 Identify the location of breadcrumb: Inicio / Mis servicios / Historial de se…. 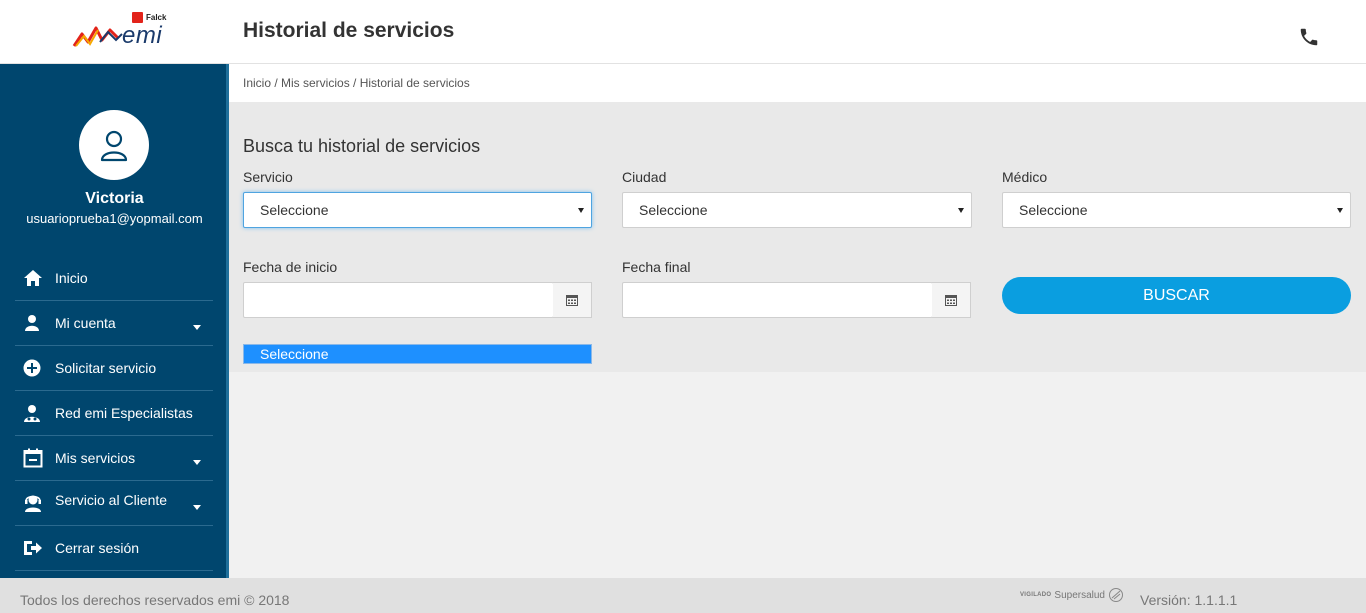
(356, 83).